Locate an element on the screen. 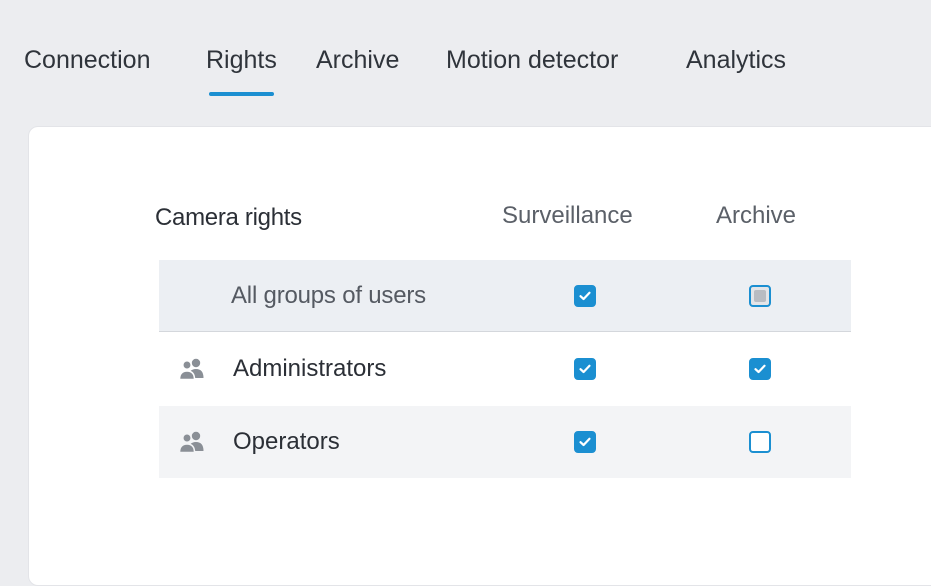 The height and width of the screenshot is (586, 931). tab-motion-detector: Motion detector is located at coordinates (532, 60).